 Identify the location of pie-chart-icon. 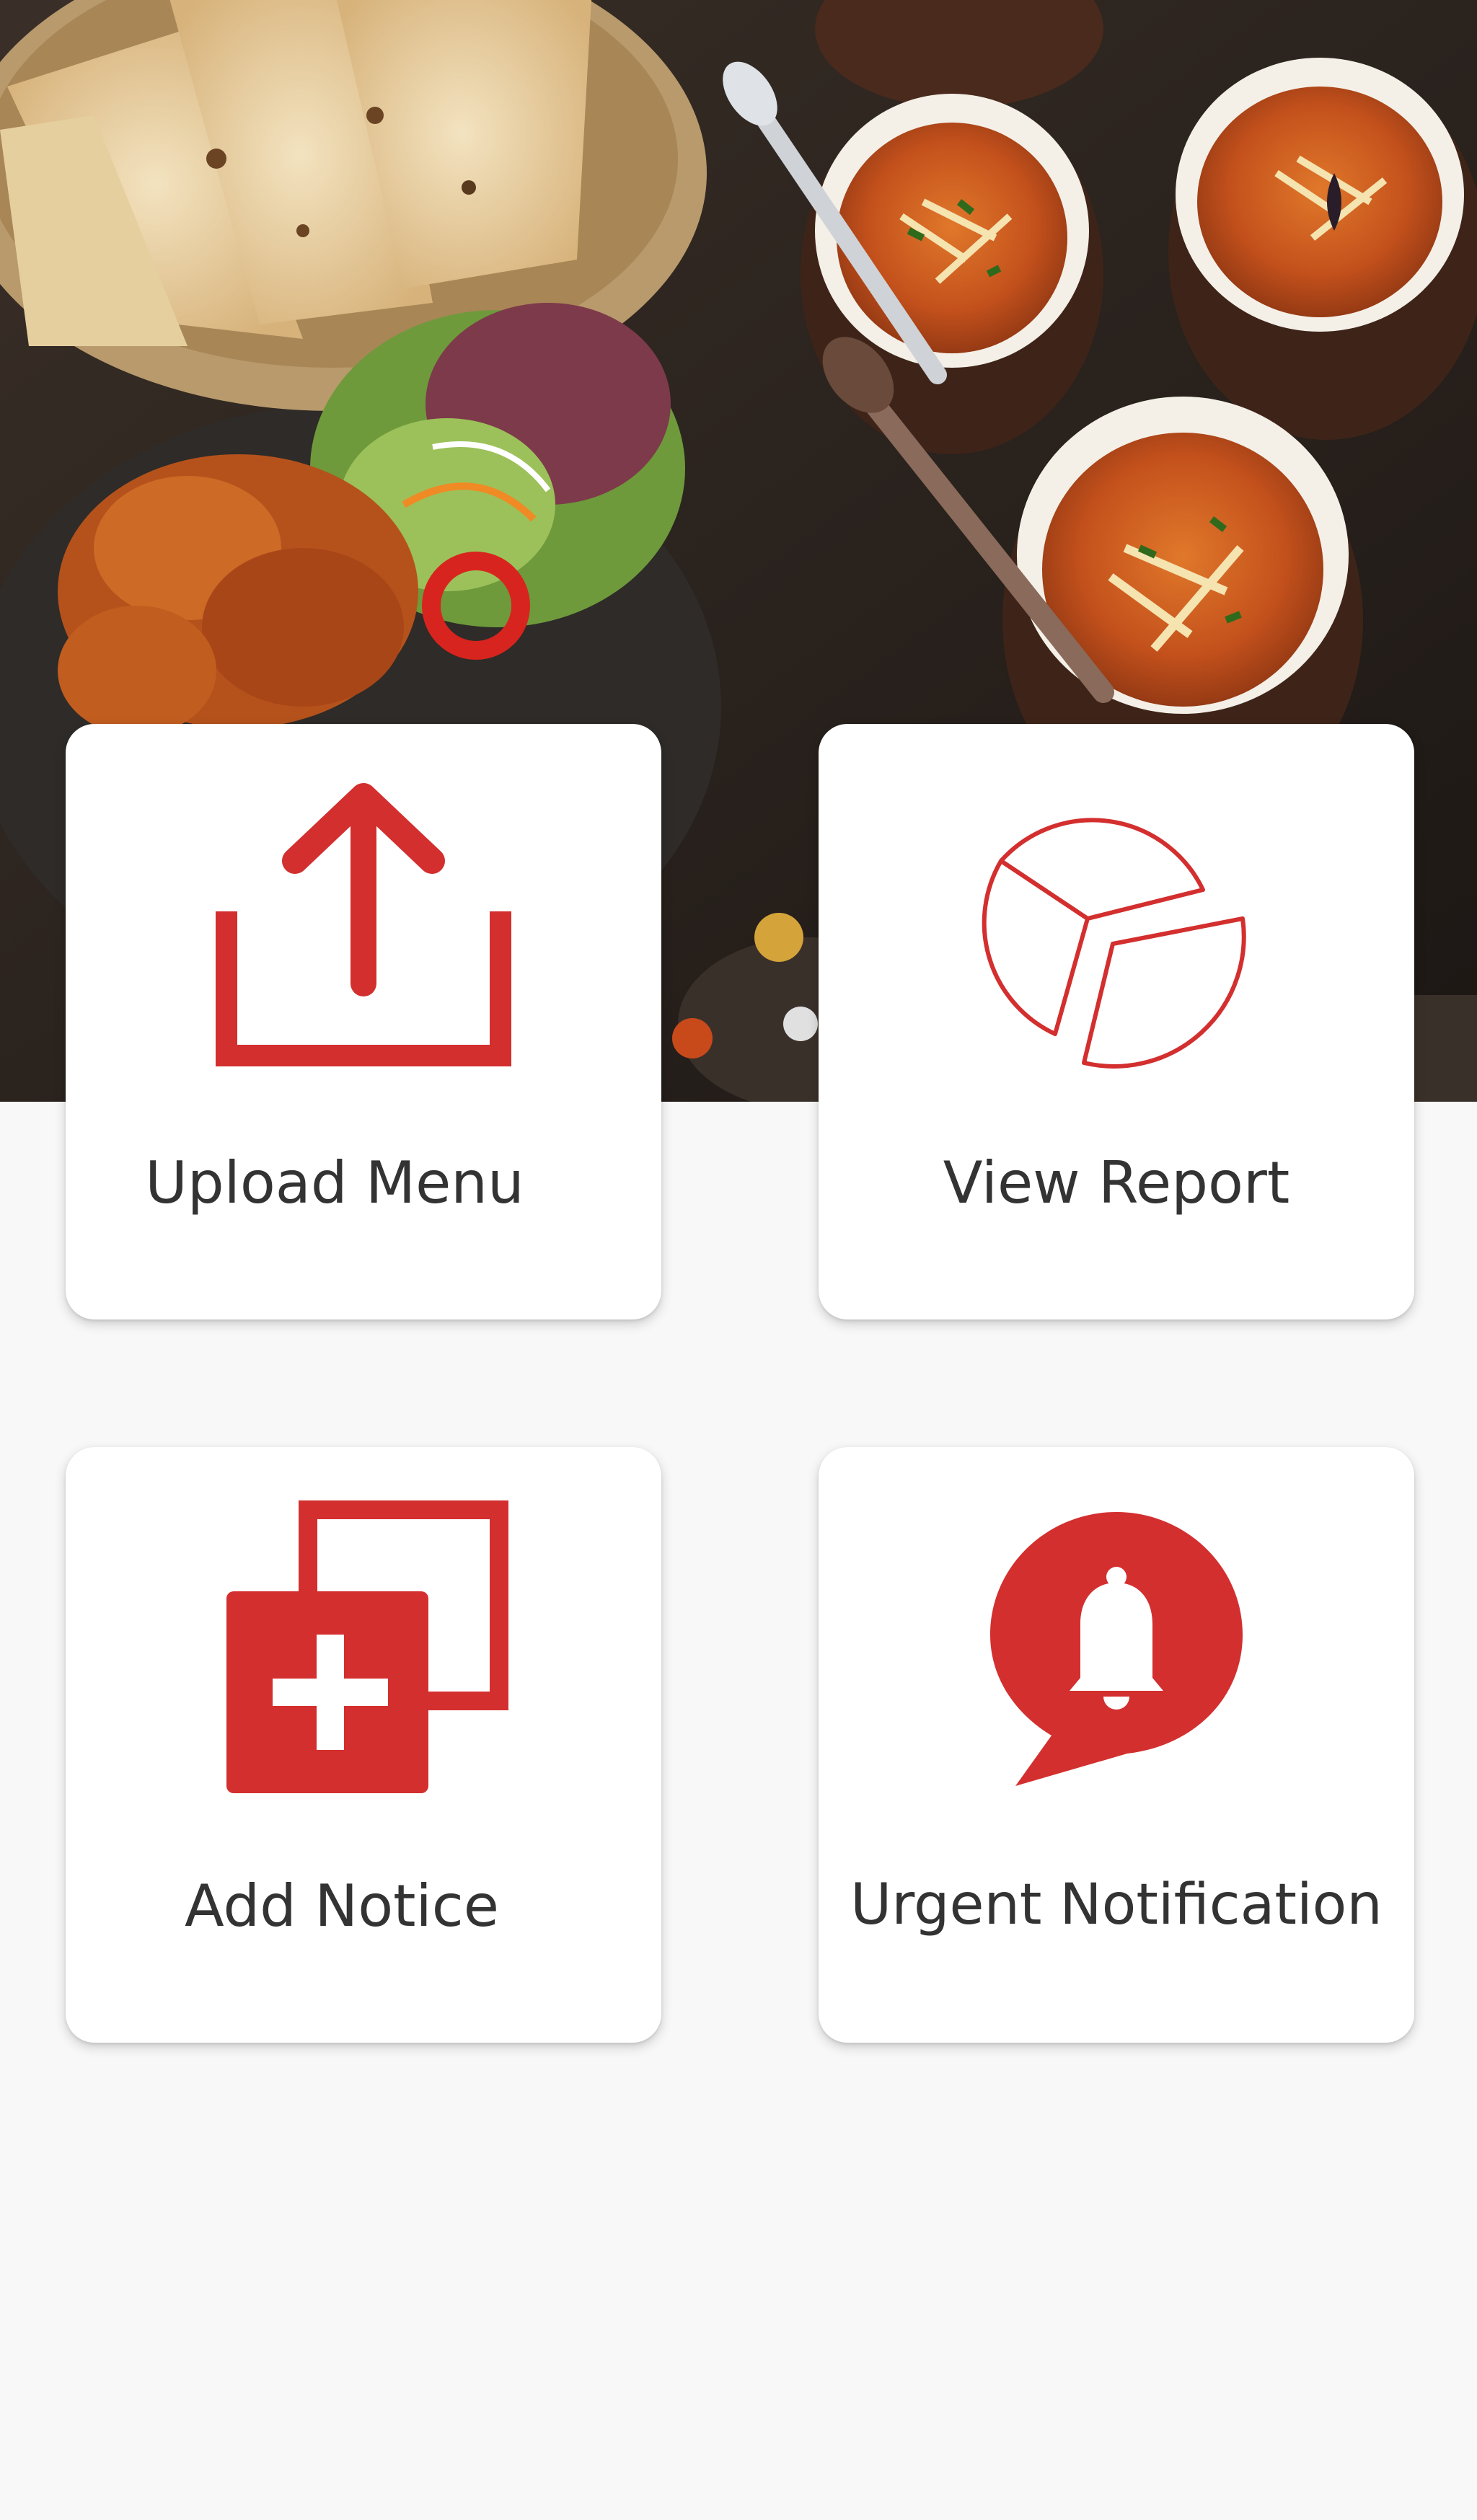
(1116, 925).